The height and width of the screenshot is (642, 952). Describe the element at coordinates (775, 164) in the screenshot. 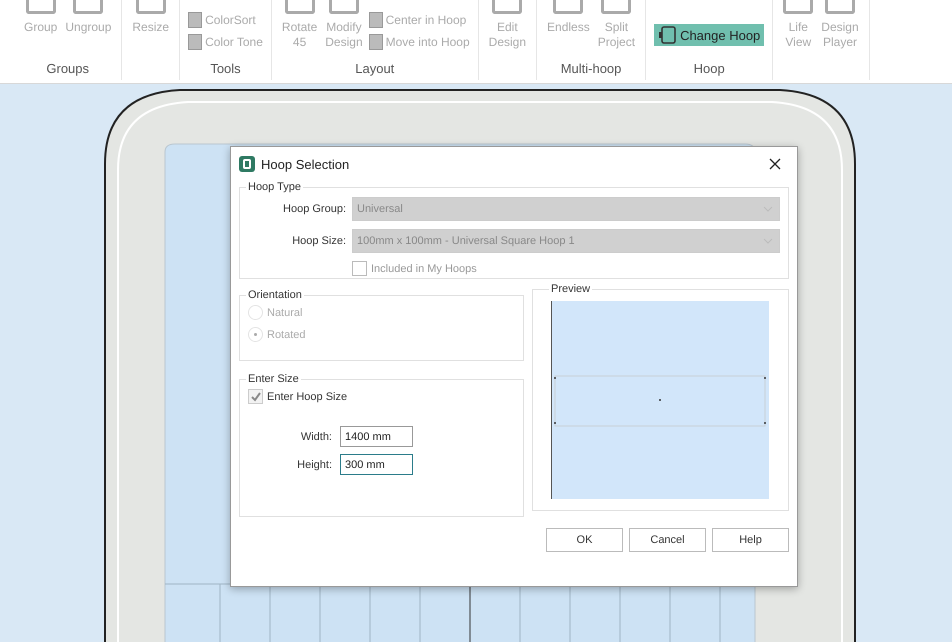

I see `close-icon` at that location.